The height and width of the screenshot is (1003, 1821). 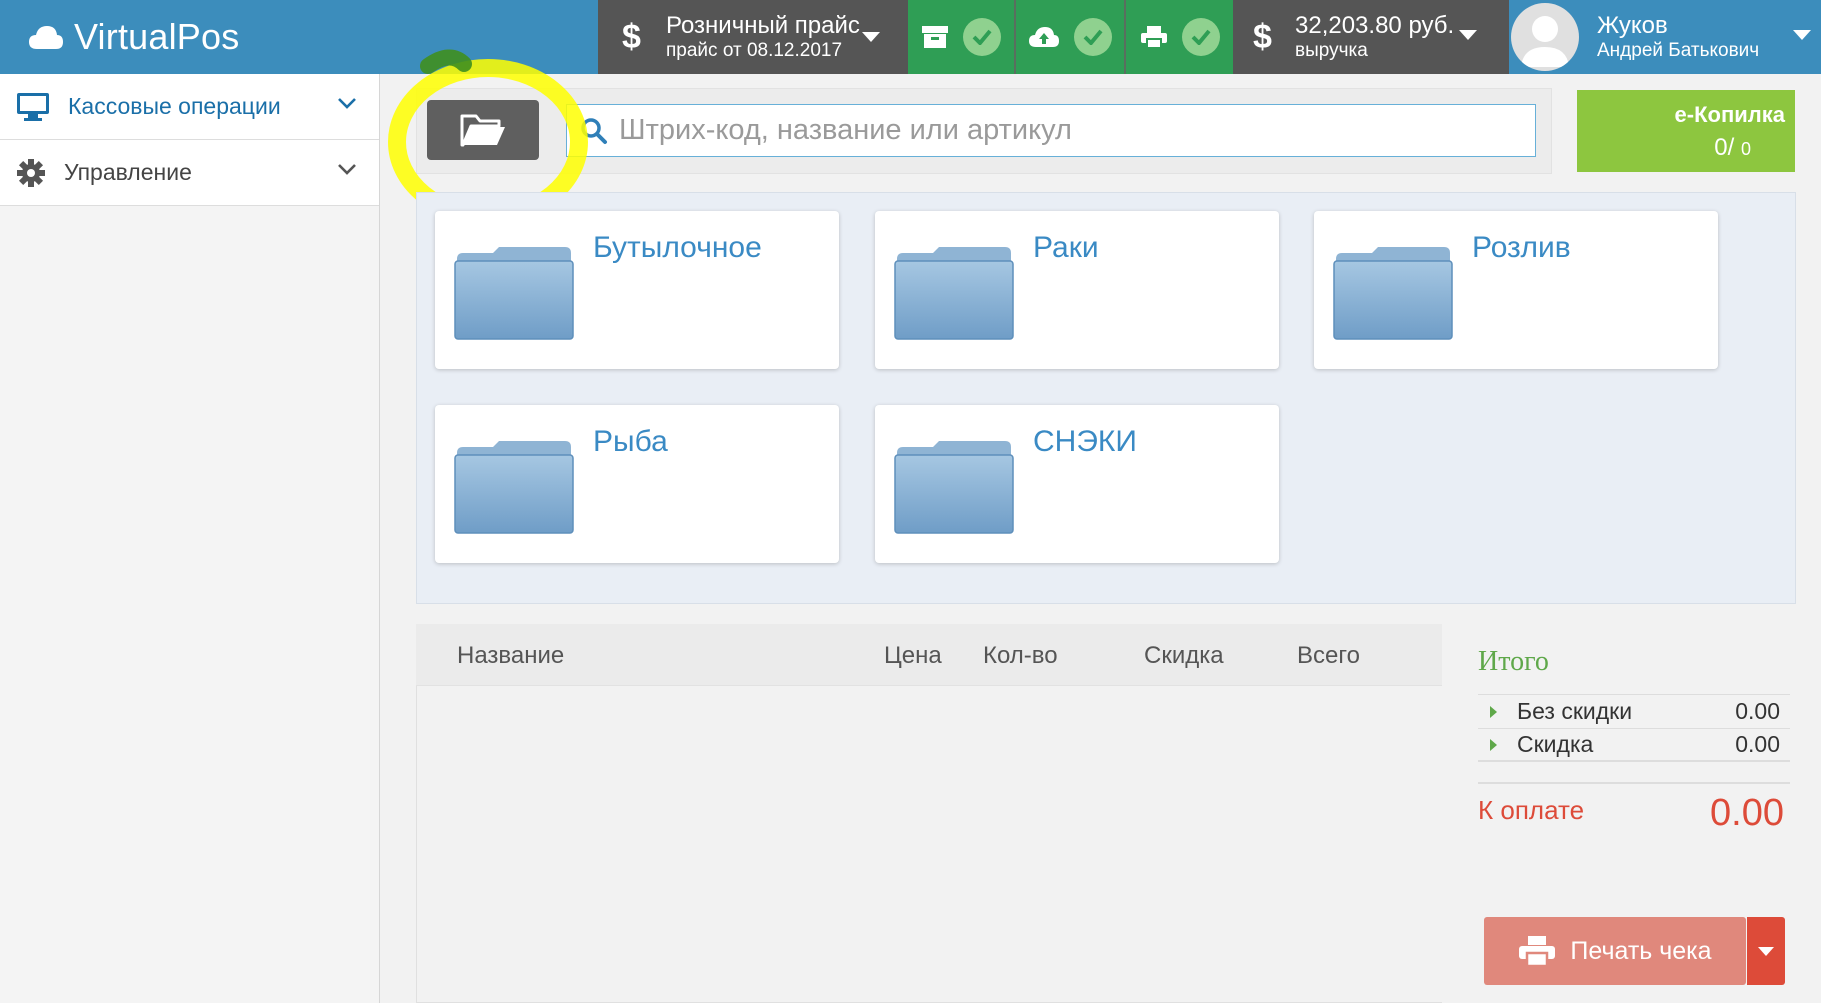 I want to click on column-header-price: Цена, so click(x=913, y=656).